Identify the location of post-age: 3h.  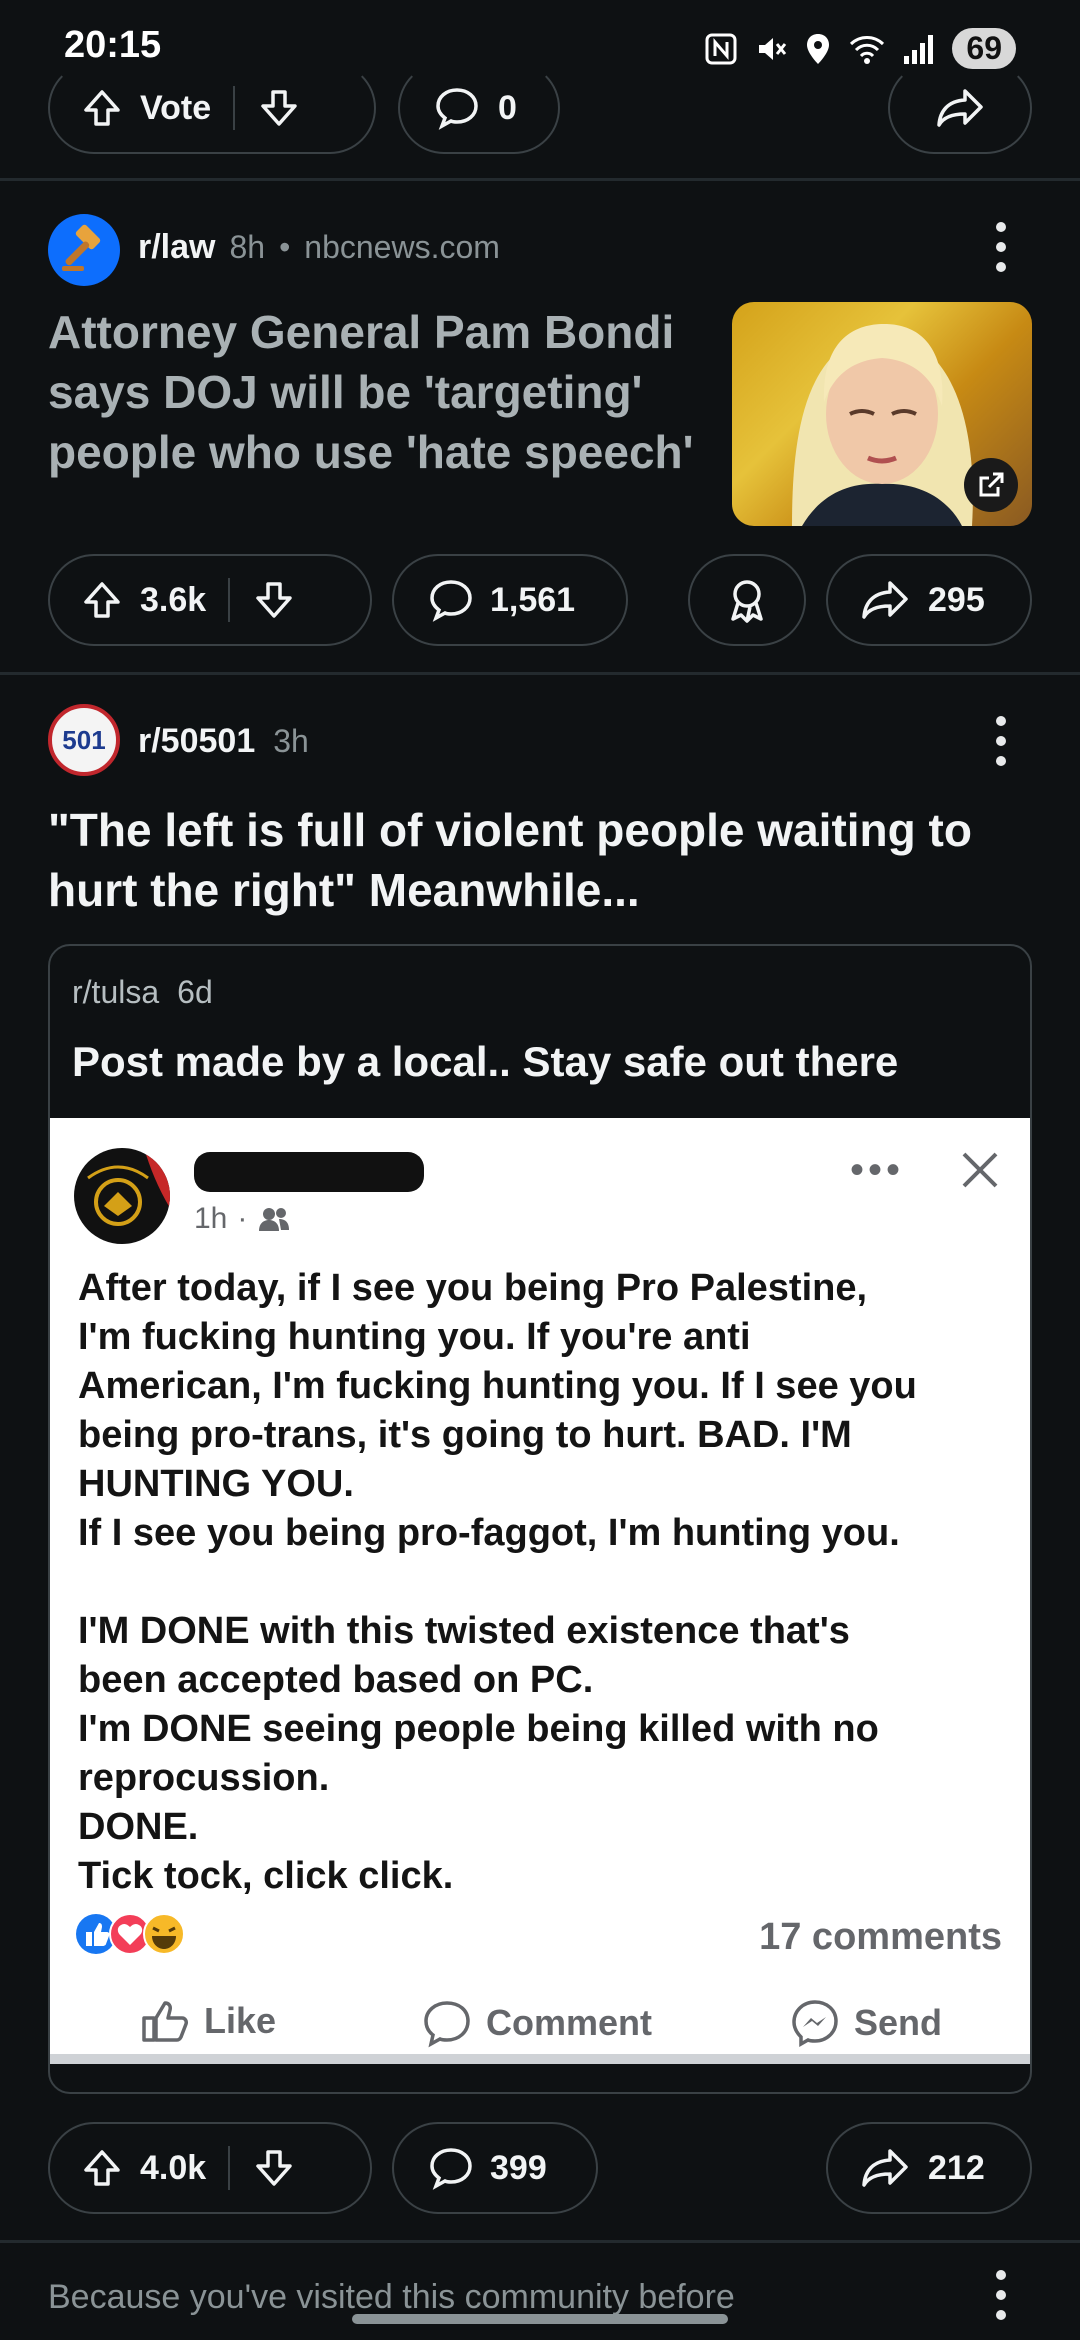
(291, 741).